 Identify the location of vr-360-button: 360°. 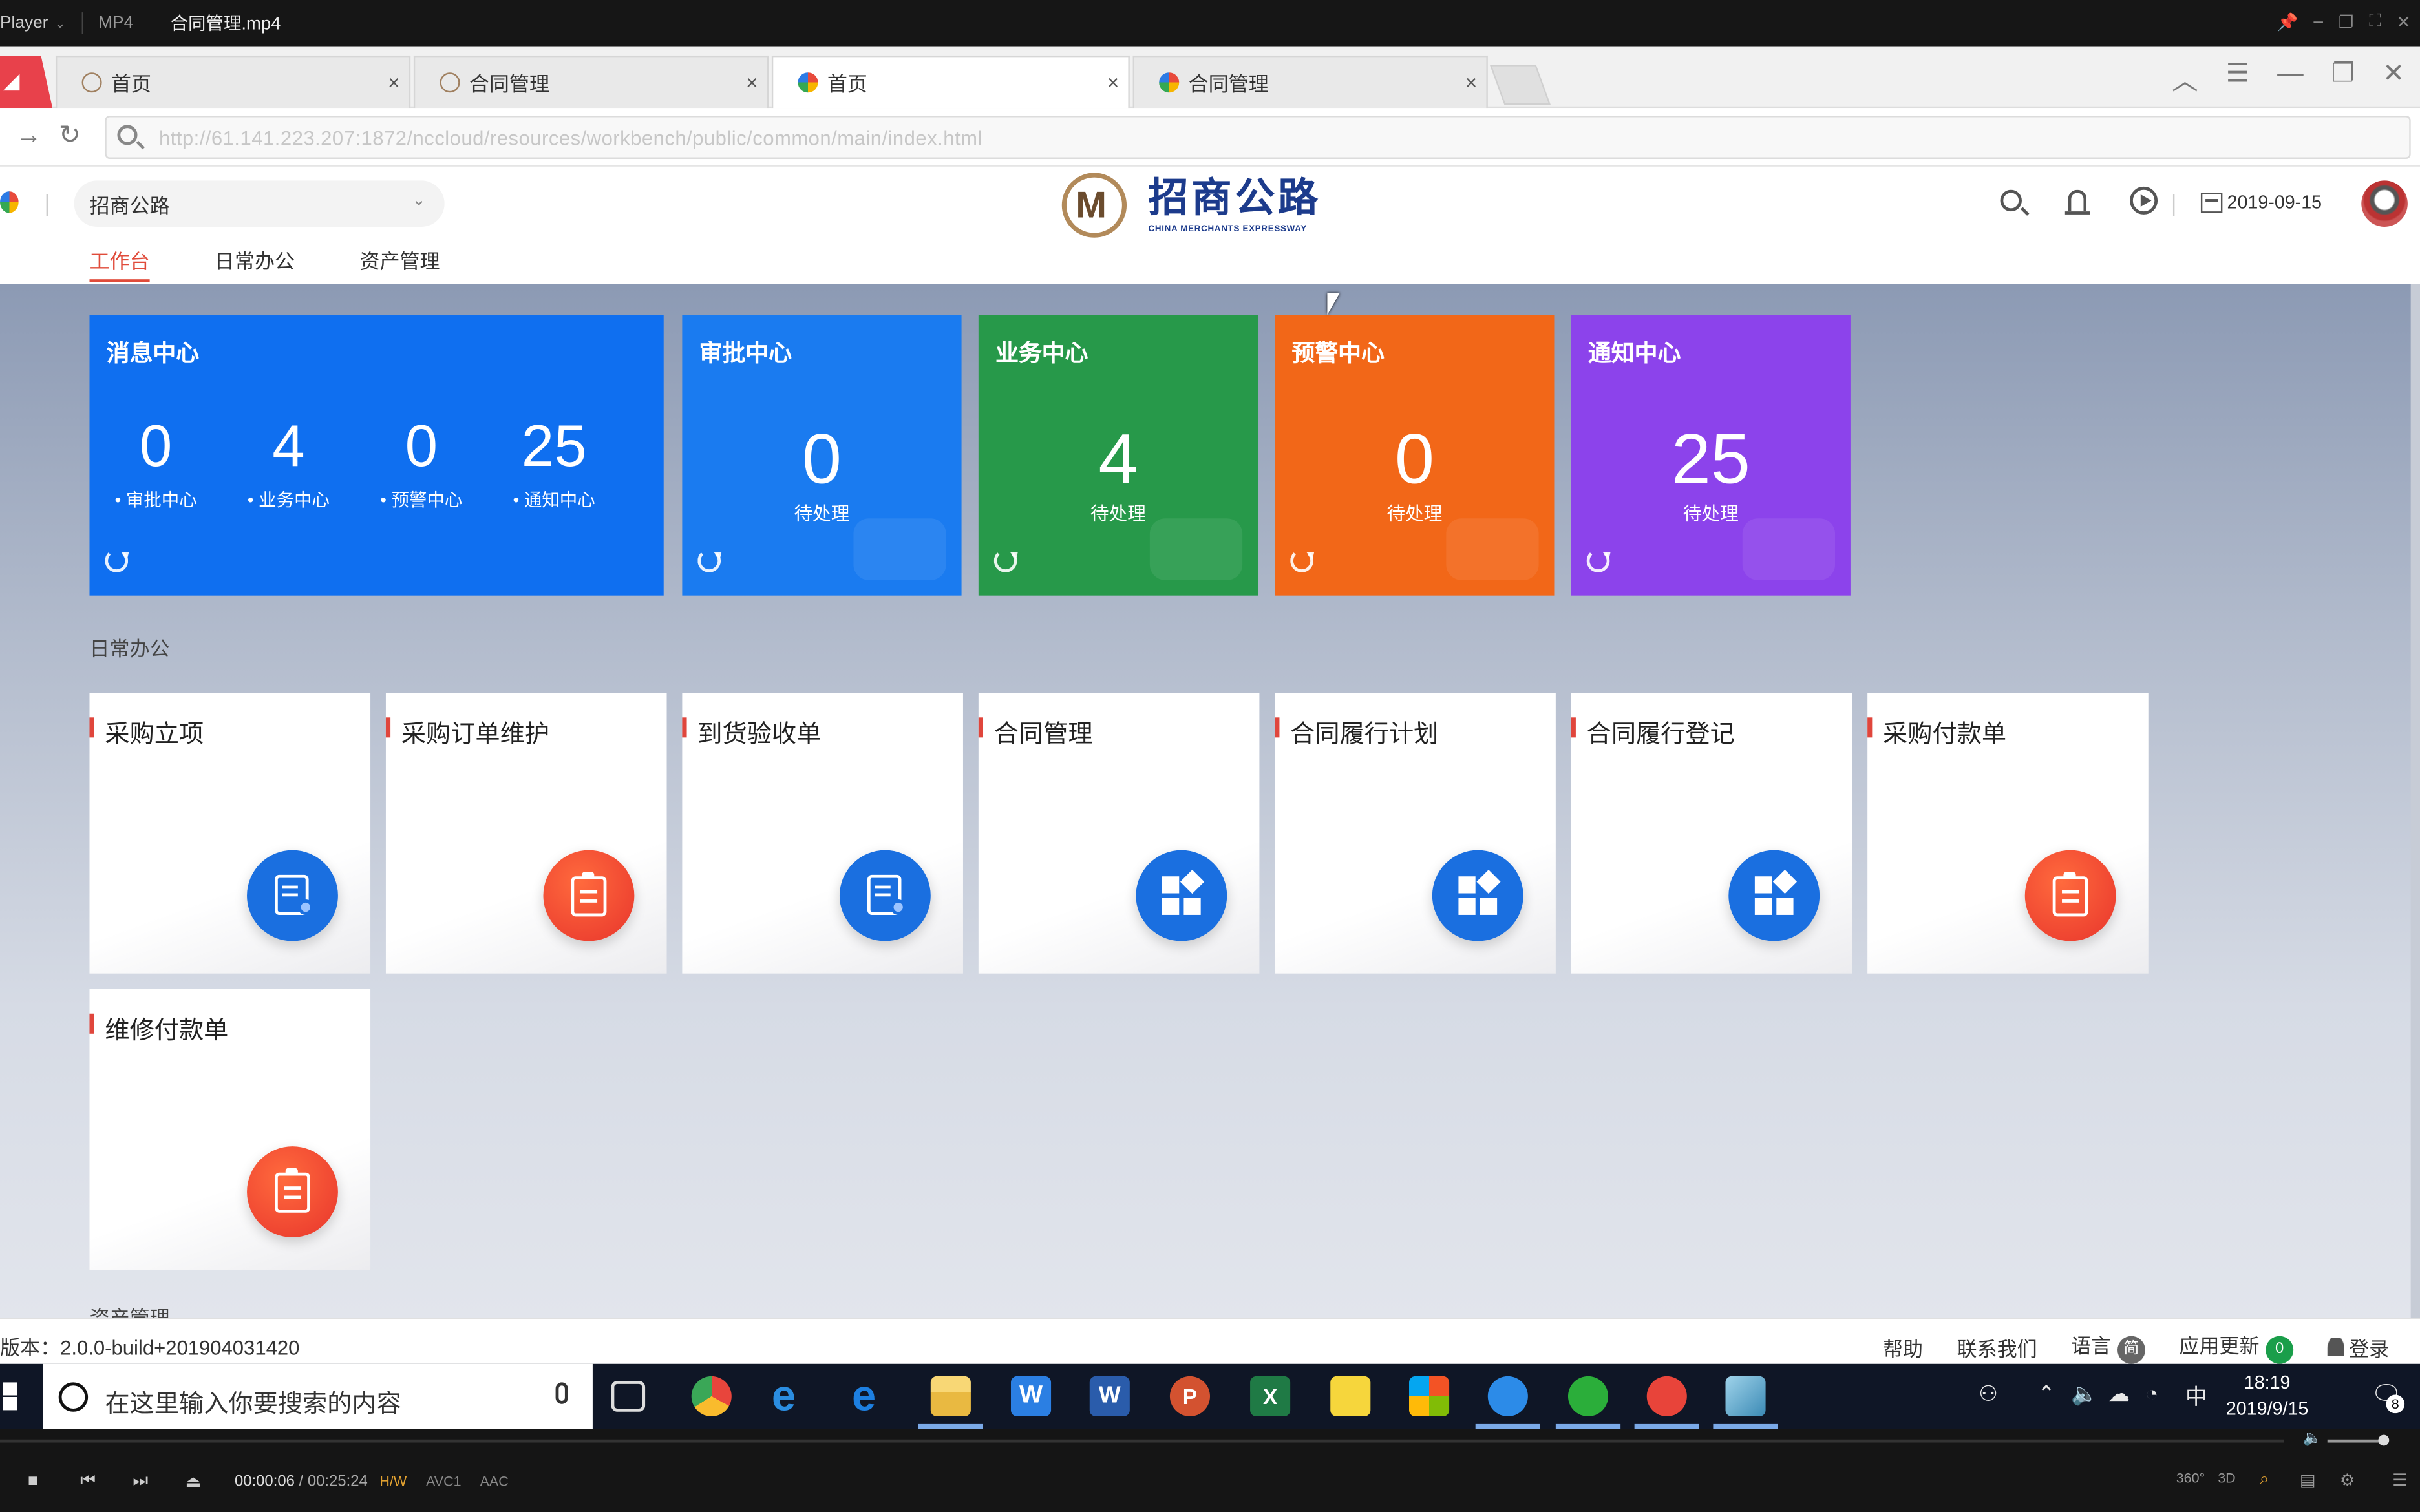
(2190, 1478).